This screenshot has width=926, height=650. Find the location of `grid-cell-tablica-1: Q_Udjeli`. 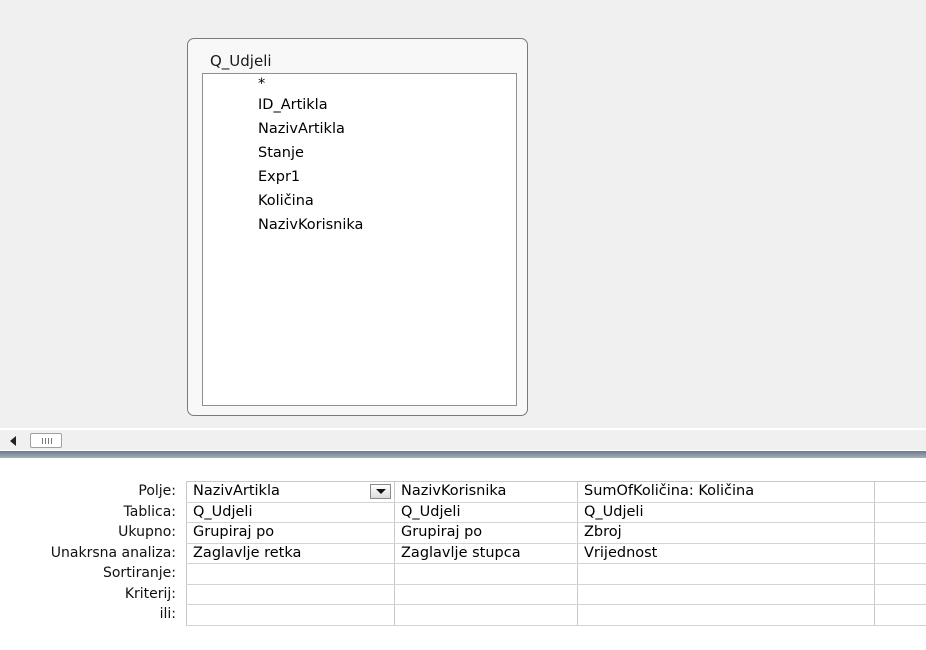

grid-cell-tablica-1: Q_Udjeli is located at coordinates (290, 512).